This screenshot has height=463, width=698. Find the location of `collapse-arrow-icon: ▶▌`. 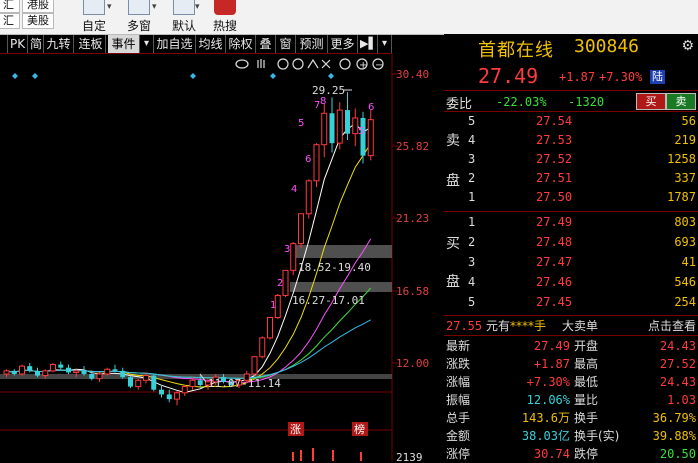

collapse-arrow-icon: ▶▌ is located at coordinates (368, 44).